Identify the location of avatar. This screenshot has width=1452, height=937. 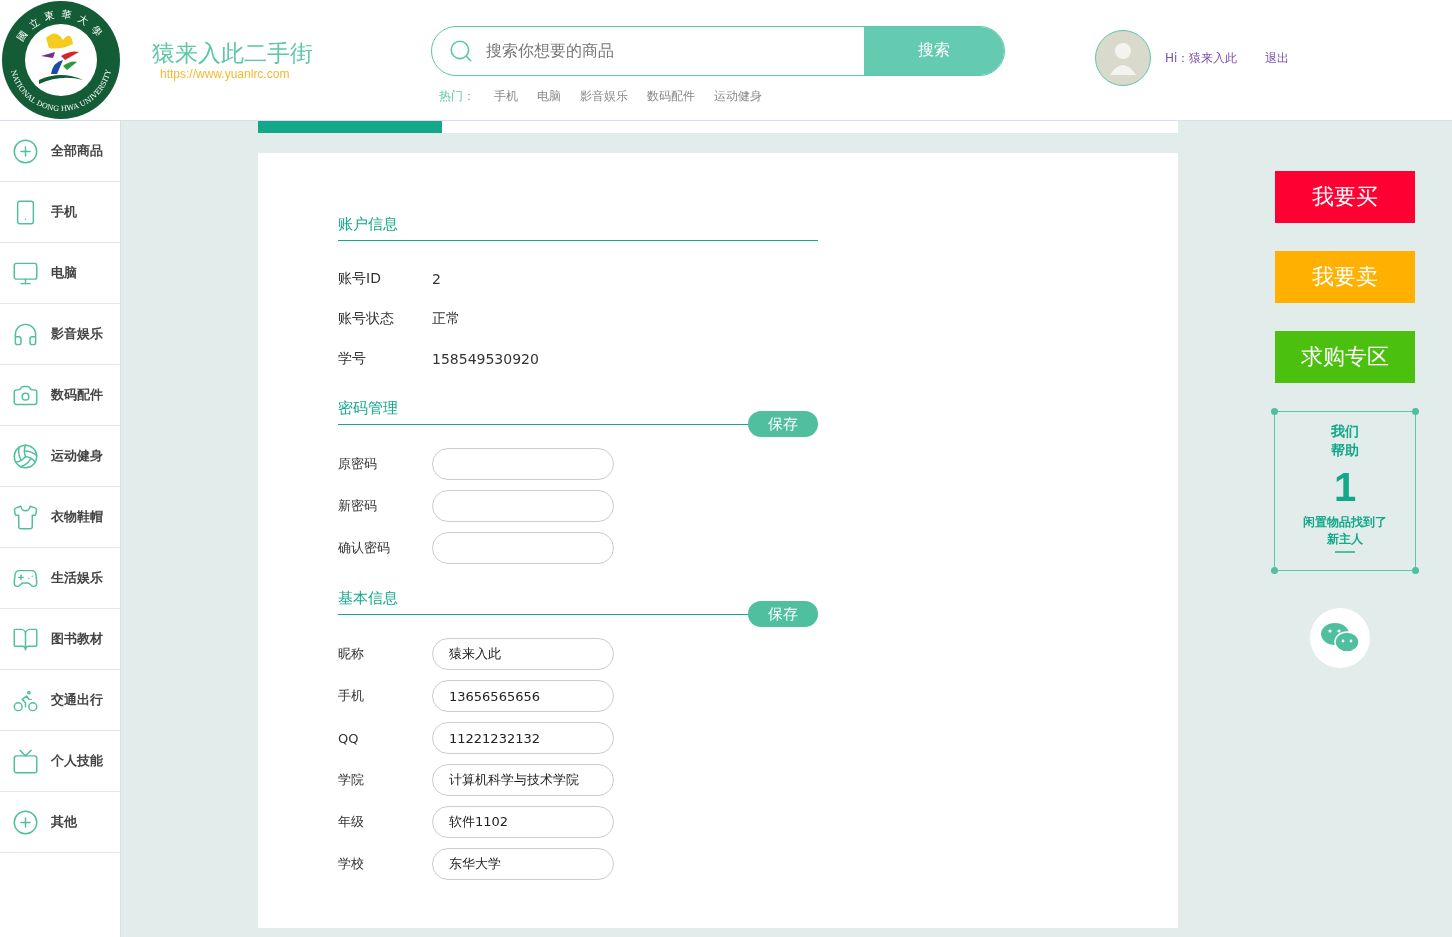
(1123, 58).